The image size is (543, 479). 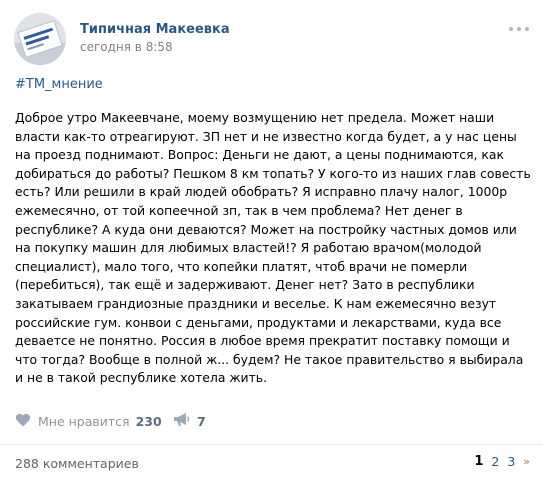 I want to click on post-date: сегодня в 8:58, so click(x=126, y=47).